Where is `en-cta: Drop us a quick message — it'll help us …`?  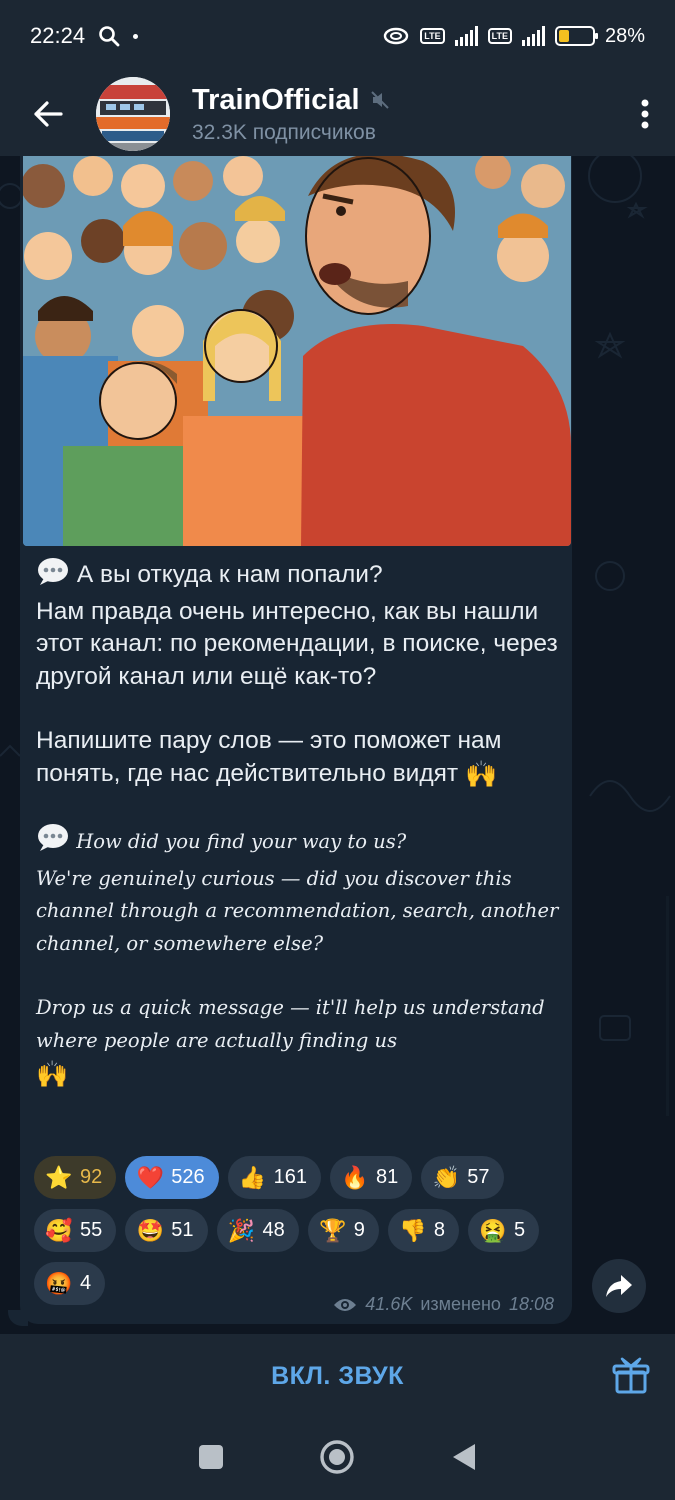 en-cta: Drop us a quick message — it'll help us … is located at coordinates (290, 1024).